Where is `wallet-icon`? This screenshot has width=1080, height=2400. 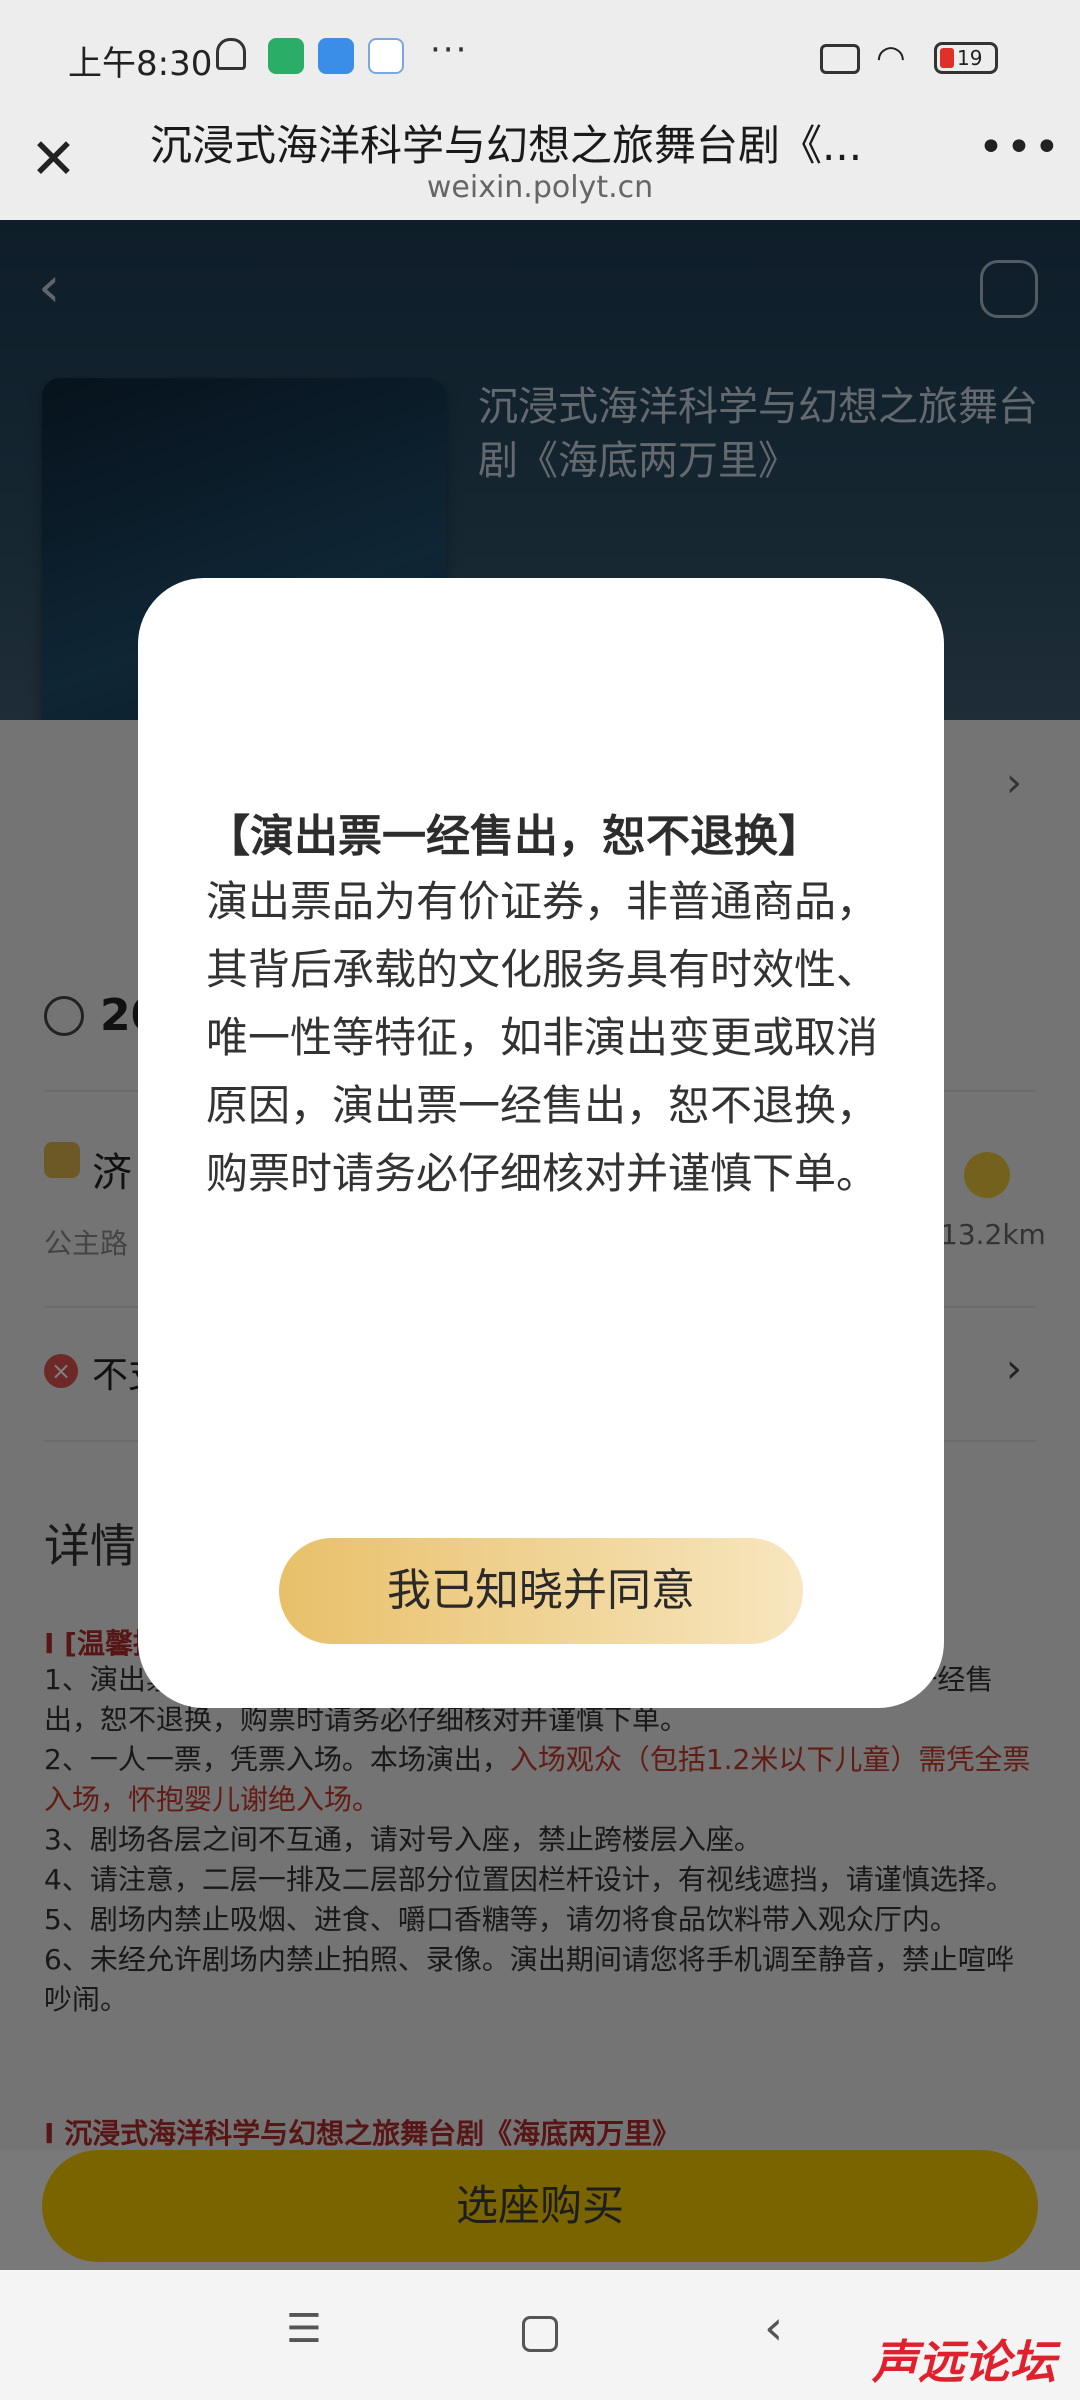 wallet-icon is located at coordinates (336, 56).